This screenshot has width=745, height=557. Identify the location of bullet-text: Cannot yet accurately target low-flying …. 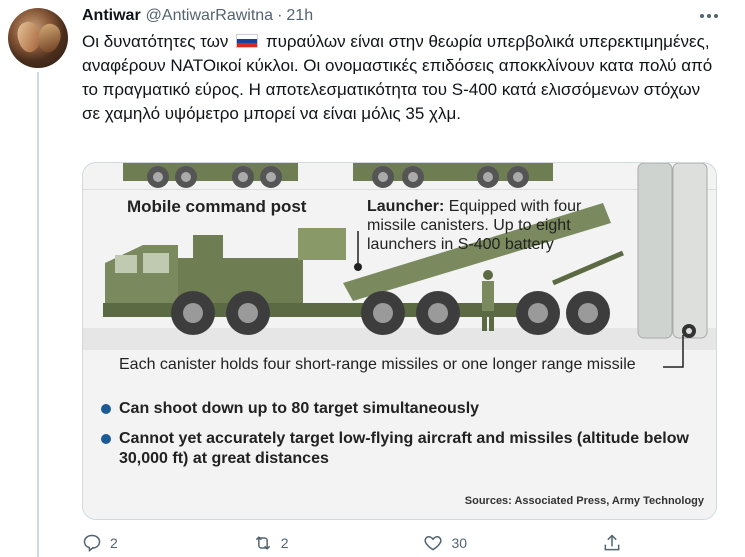
(404, 448).